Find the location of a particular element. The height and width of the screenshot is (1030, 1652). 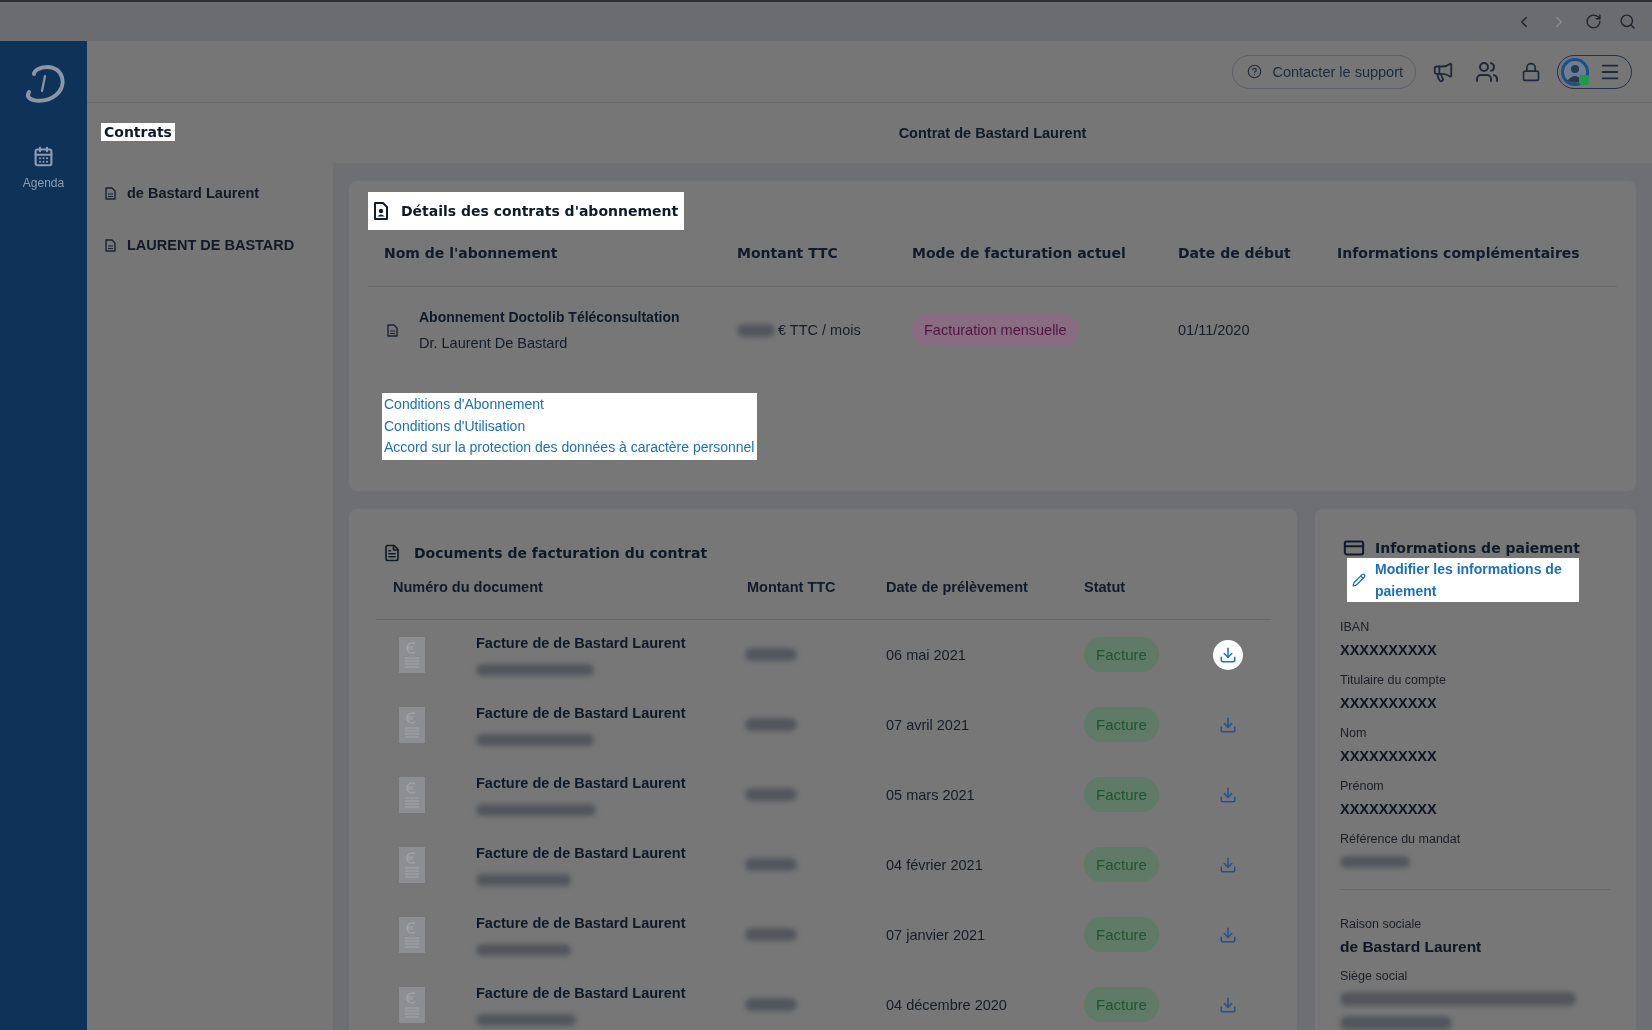

pencil-icon is located at coordinates (1359, 579).